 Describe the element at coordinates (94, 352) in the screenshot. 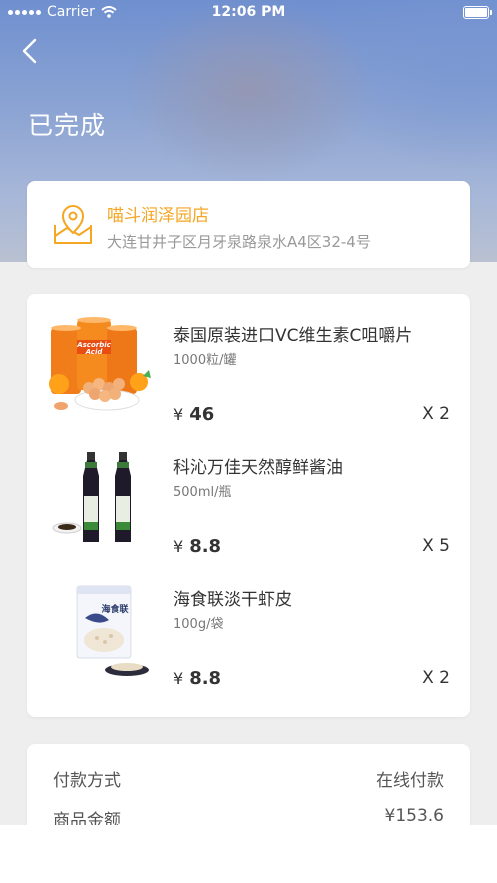

I see `product-image-text: Acid` at that location.